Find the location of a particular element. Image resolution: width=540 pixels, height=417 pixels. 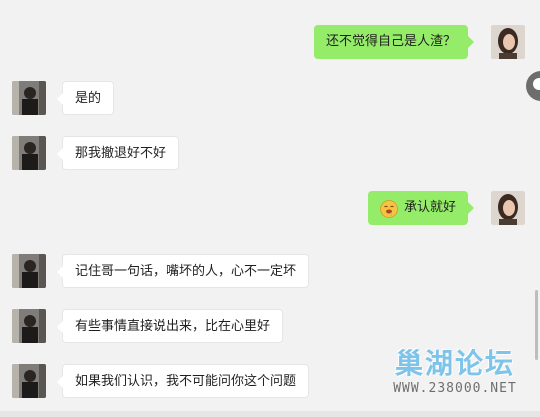

message-bubble-outgoing: 还不觉得自己是人渣？ is located at coordinates (394, 42).